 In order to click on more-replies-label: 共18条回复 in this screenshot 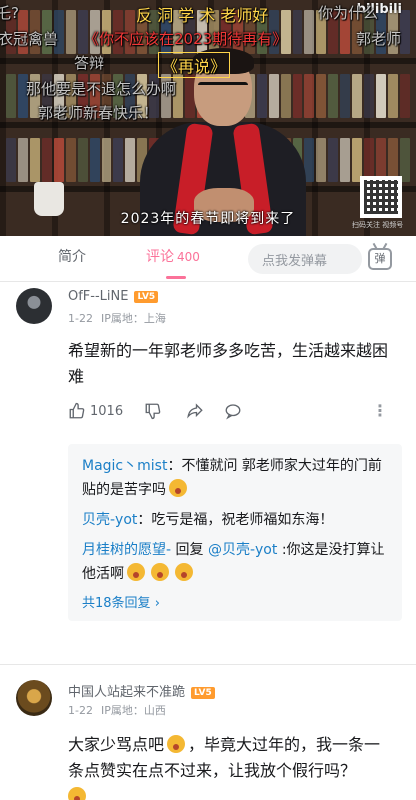, I will do `click(116, 603)`.